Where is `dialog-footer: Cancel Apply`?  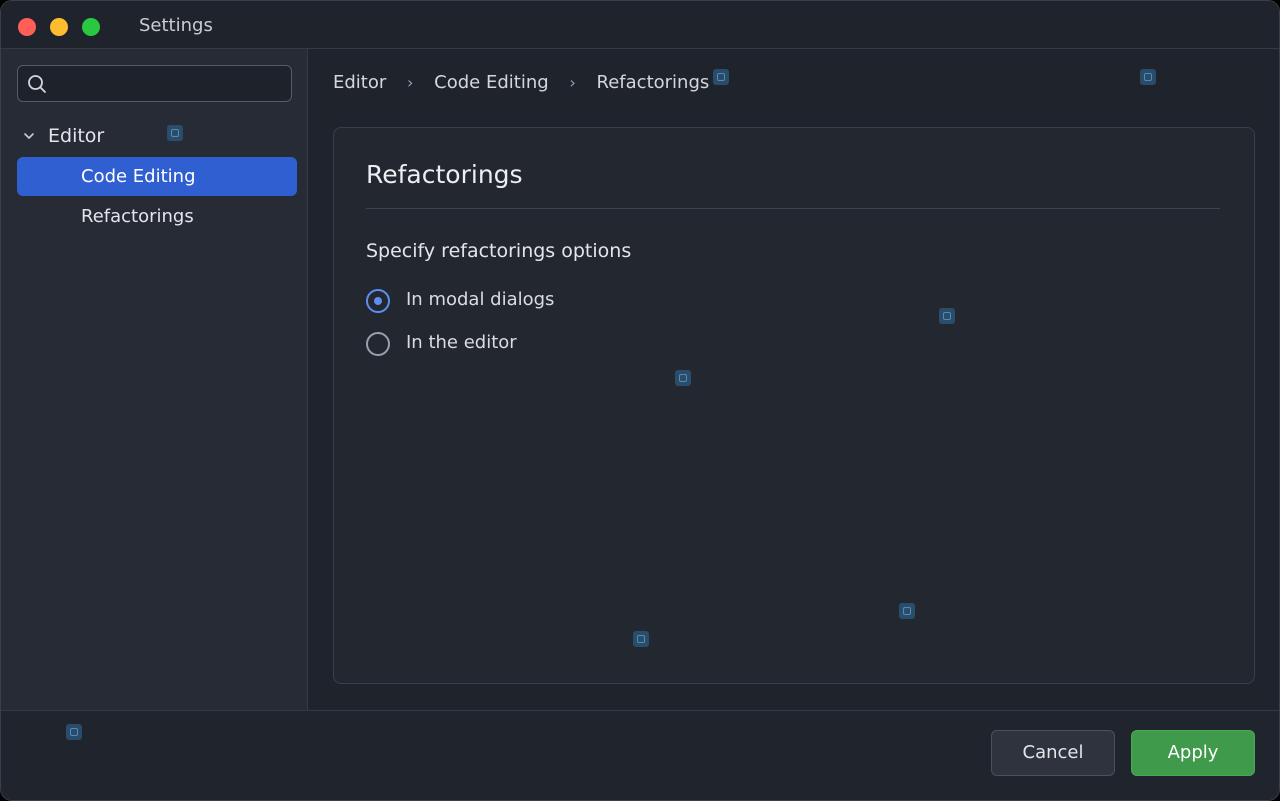
dialog-footer: Cancel Apply is located at coordinates (640, 755).